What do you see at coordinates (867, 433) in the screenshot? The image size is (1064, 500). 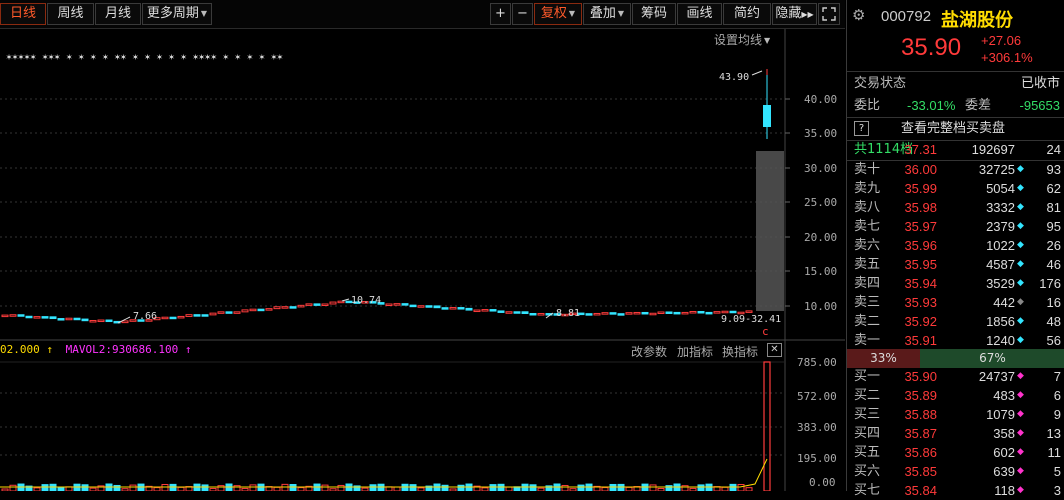 I see `level-label: 买四` at bounding box center [867, 433].